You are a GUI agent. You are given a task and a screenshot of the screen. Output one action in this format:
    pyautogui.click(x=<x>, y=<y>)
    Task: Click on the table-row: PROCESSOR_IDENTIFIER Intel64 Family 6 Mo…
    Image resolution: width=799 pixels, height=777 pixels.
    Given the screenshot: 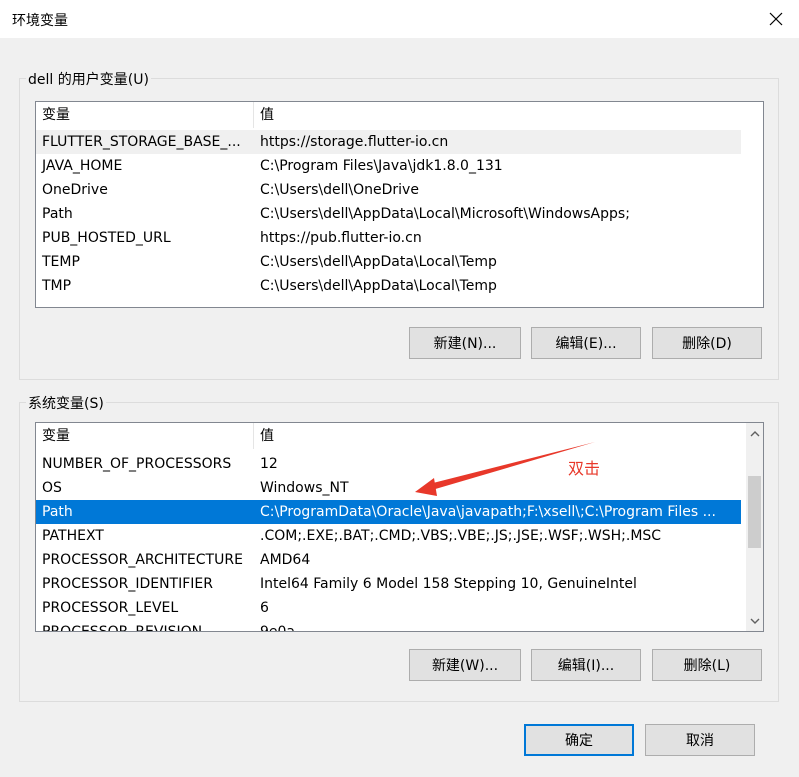 What is the action you would take?
    pyautogui.click(x=392, y=584)
    